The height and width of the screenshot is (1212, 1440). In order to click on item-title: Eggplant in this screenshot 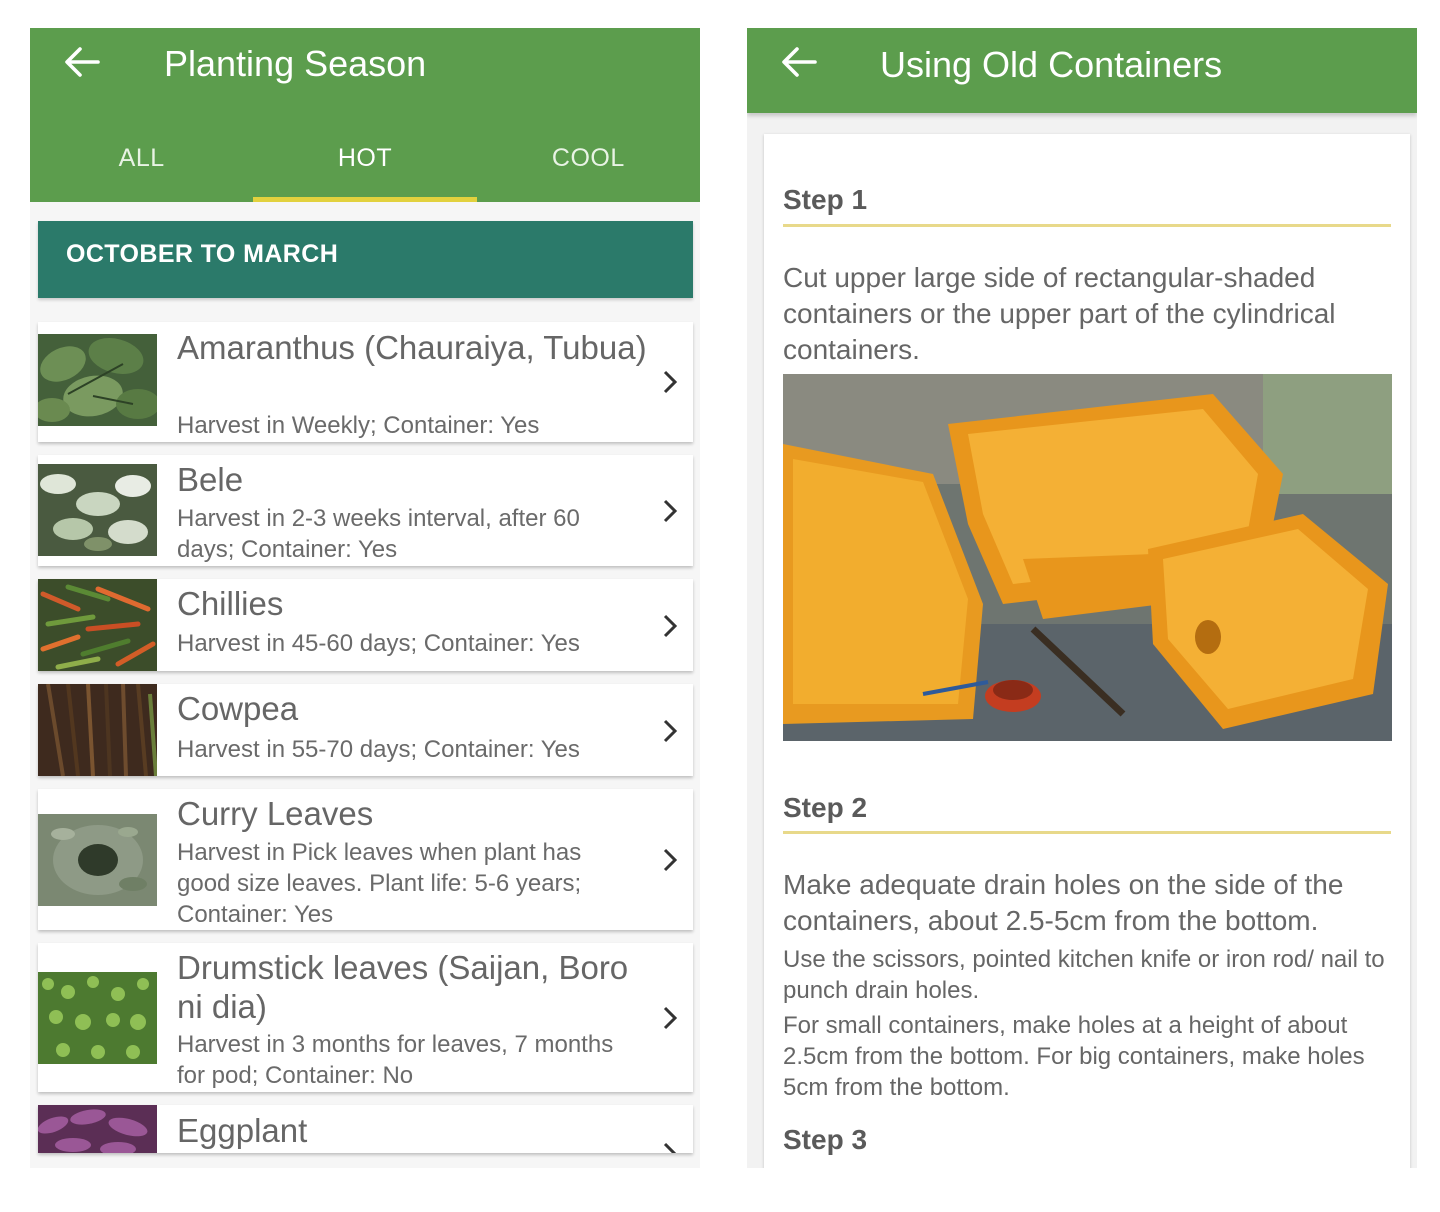, I will do `click(242, 1130)`.